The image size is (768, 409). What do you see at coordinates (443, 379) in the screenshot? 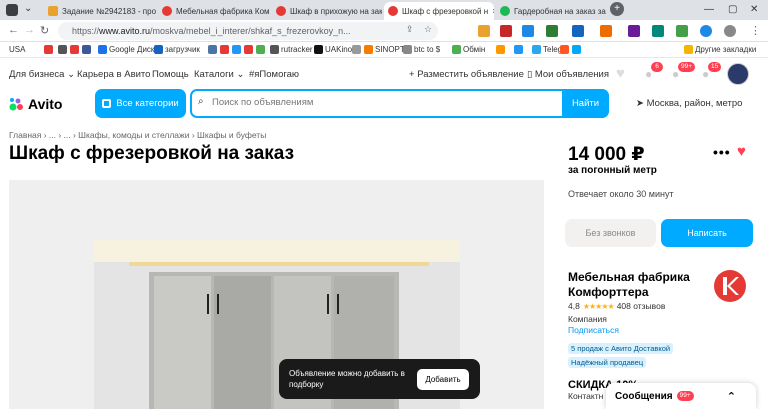
I see `add-to-collection-button: Добавить` at bounding box center [443, 379].